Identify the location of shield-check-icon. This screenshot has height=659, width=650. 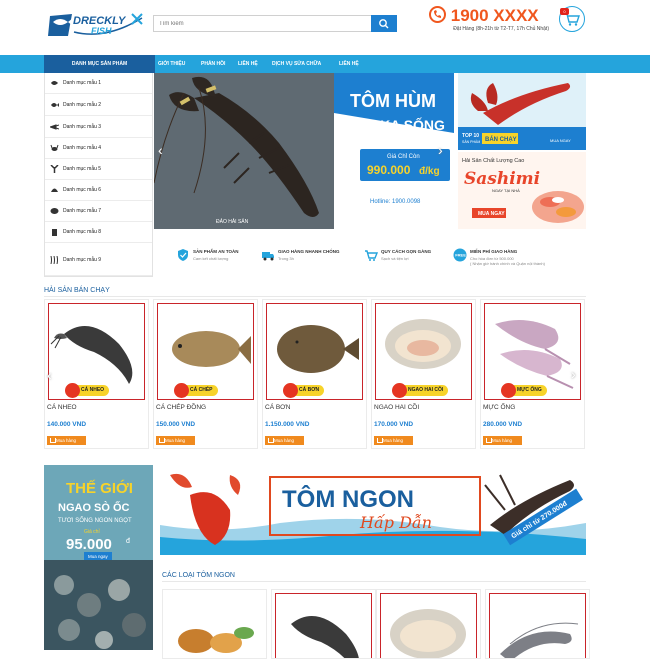
(183, 255).